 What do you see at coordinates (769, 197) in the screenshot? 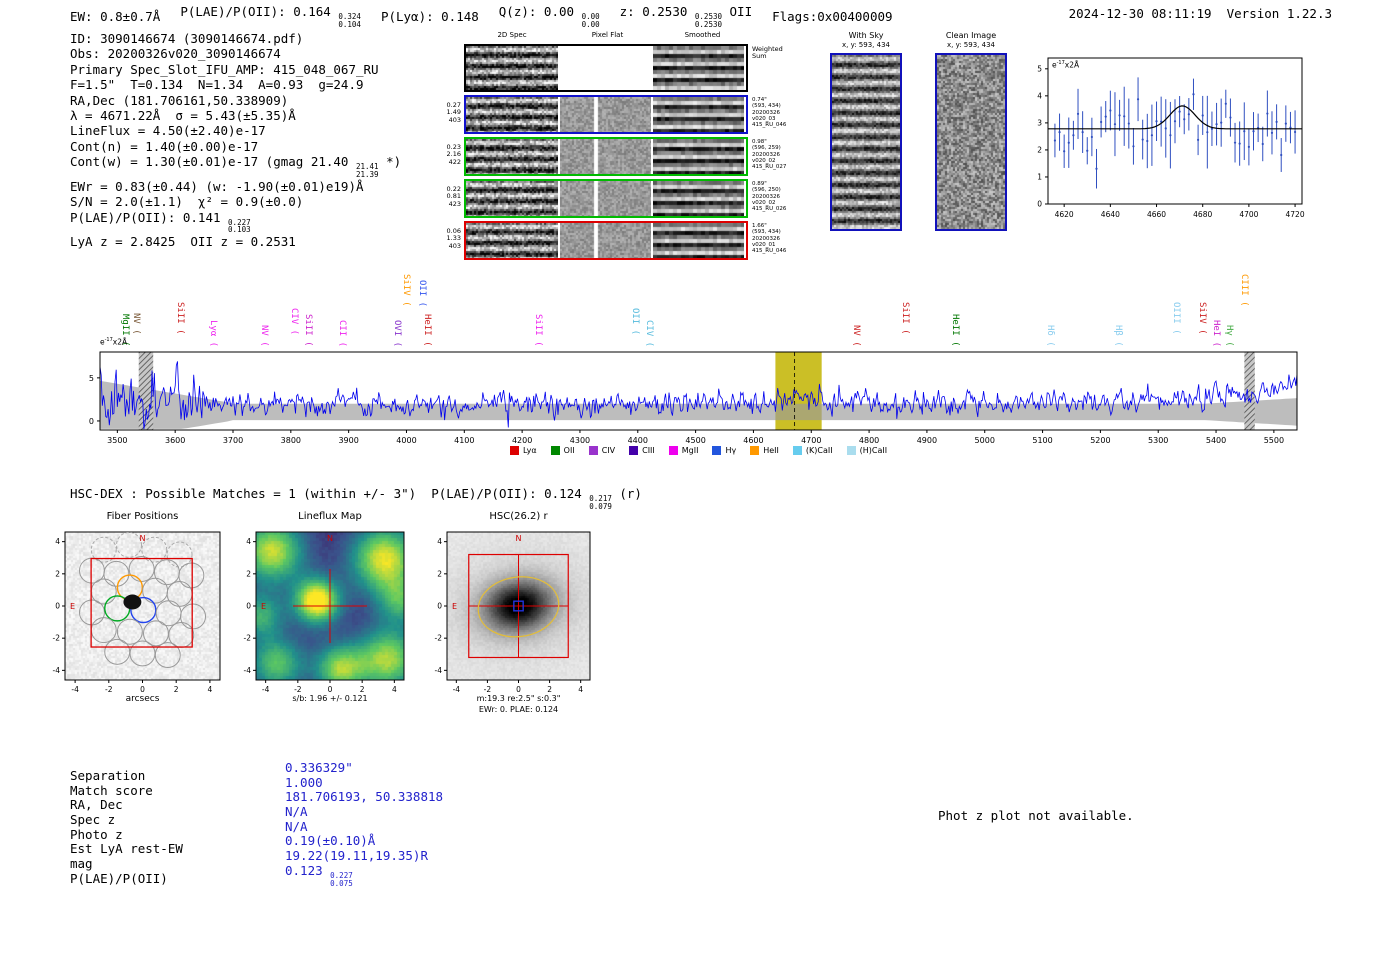
I see `fiber-row-info: 0.89" (596, 250) 20200326 v020_02 415_RU_026` at bounding box center [769, 197].